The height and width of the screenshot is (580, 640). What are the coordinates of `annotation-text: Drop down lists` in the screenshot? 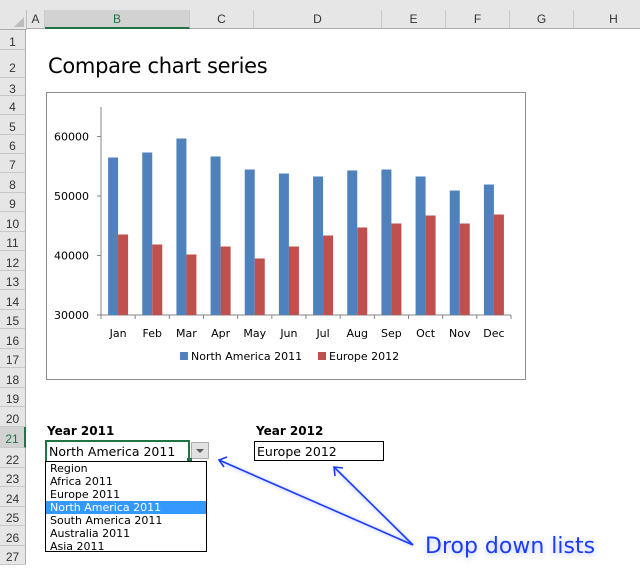 It's located at (510, 546).